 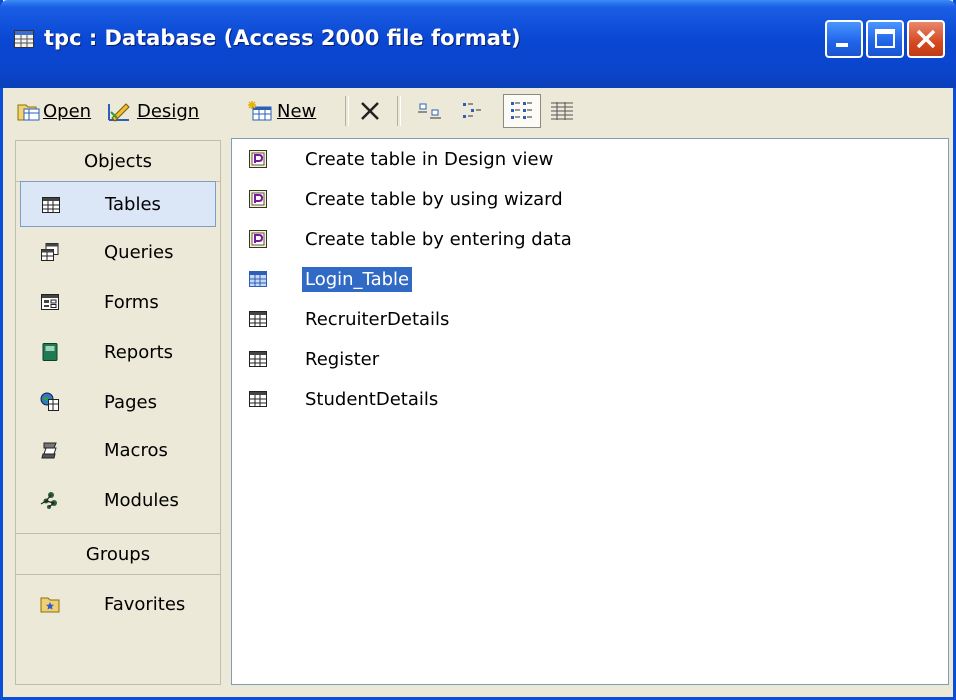 What do you see at coordinates (119, 112) in the screenshot?
I see `design-icon` at bounding box center [119, 112].